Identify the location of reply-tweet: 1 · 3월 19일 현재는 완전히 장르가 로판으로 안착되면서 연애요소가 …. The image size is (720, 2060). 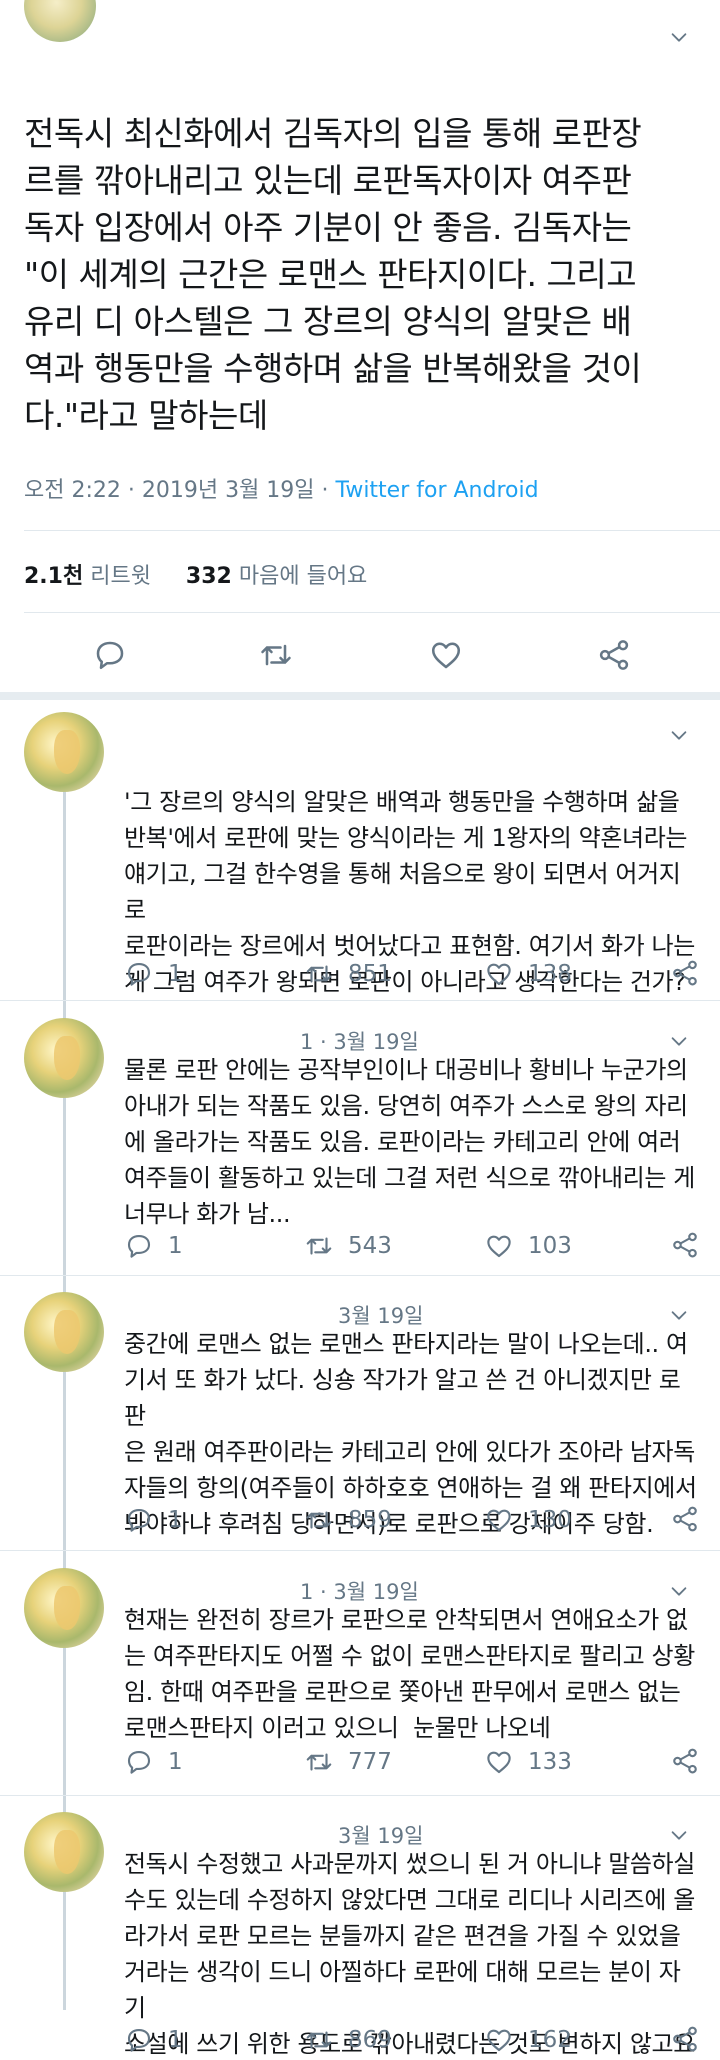
(360, 1680).